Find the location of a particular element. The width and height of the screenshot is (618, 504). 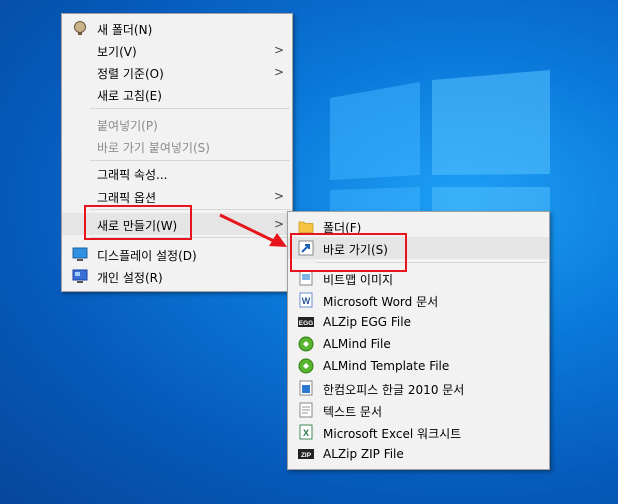

menu-item-label: ALMind Template File is located at coordinates (386, 366).